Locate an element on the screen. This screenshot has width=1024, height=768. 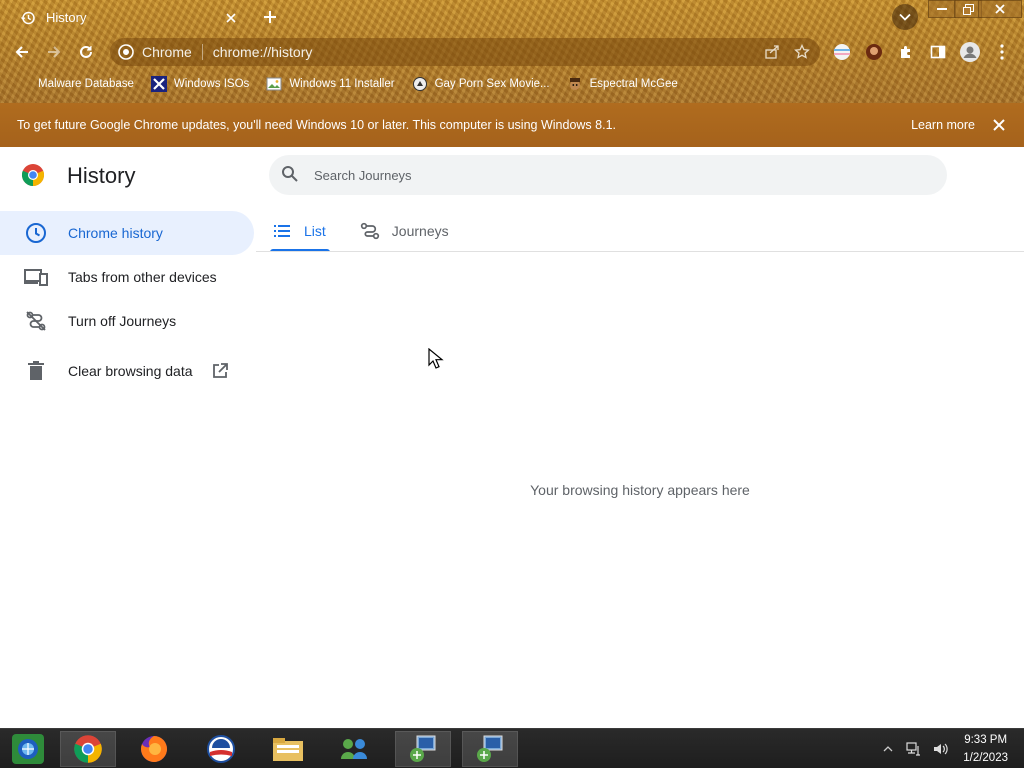
start-button is located at coordinates (28, 749).